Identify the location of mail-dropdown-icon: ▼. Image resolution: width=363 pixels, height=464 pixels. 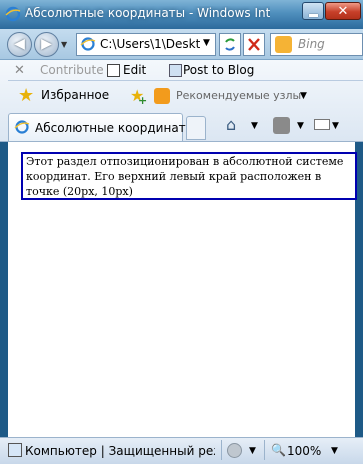
(337, 127).